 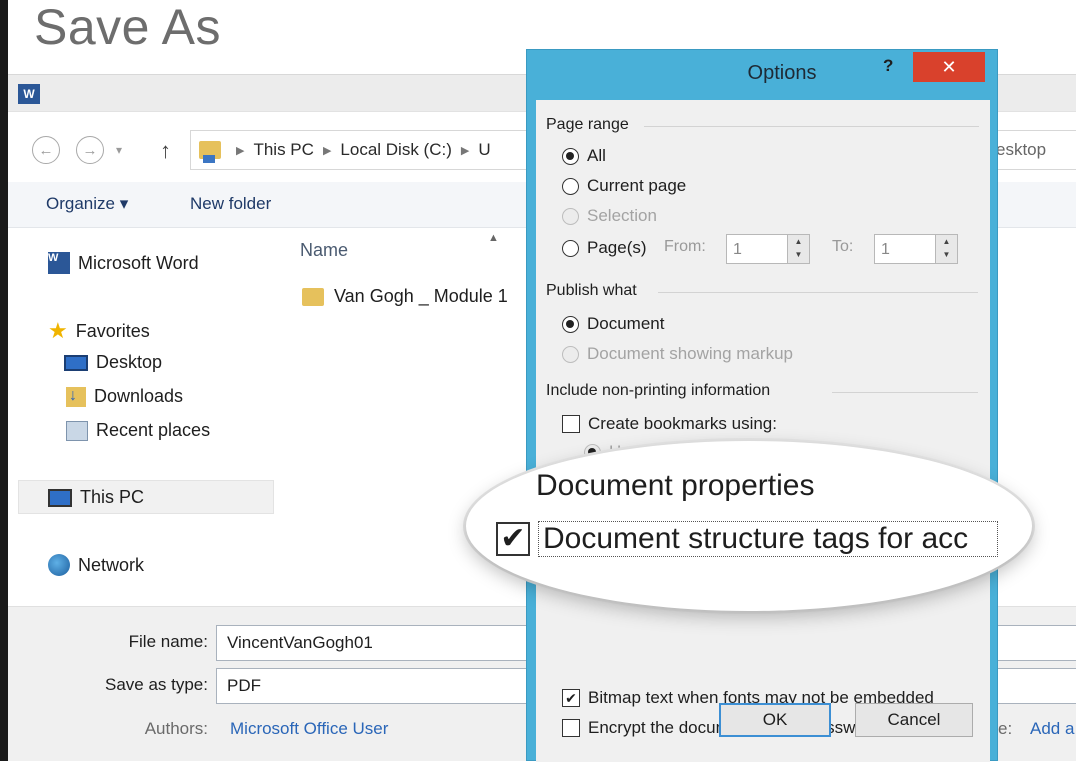 What do you see at coordinates (165, 151) in the screenshot?
I see `up-folder-icon: ↑` at bounding box center [165, 151].